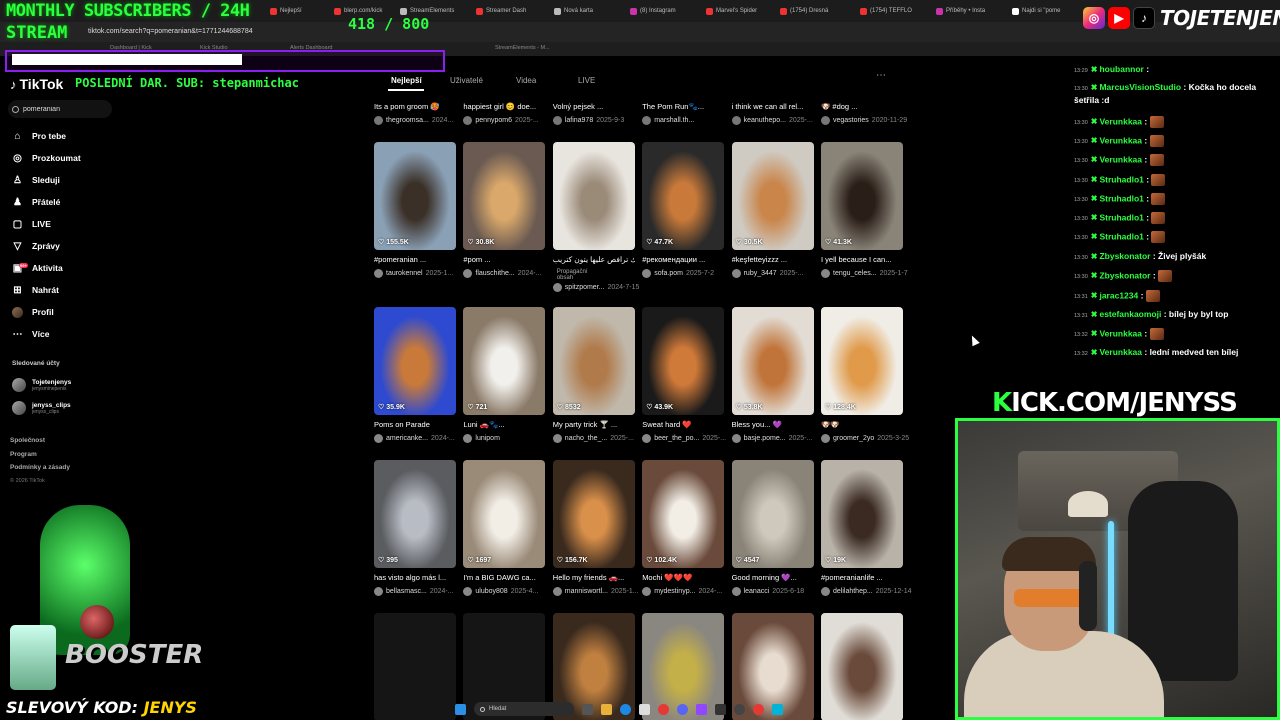 The image size is (1280, 720). Describe the element at coordinates (27, 440) in the screenshot. I see `footer-link: Společnost` at that location.